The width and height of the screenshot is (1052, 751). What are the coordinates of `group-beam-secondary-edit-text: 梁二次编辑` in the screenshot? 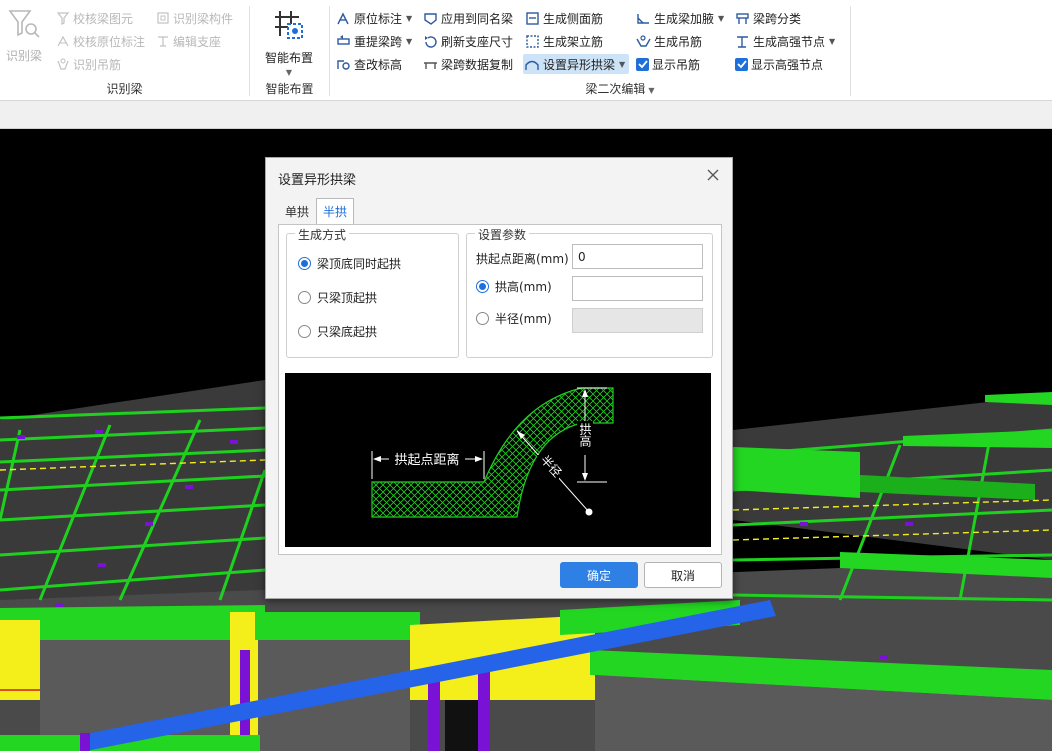 It's located at (615, 89).